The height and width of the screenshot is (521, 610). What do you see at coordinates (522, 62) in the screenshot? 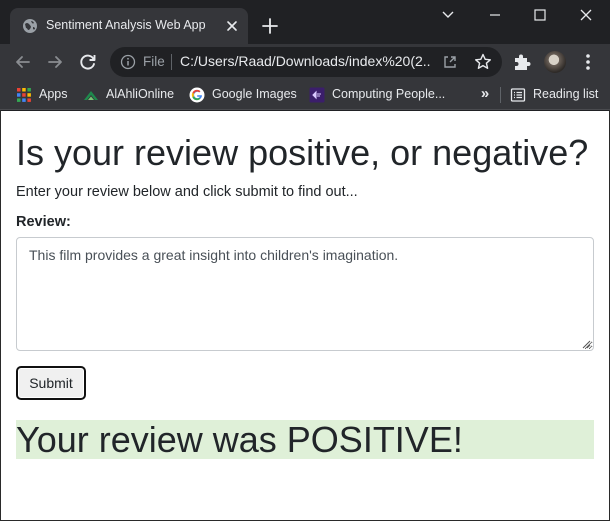
I see `extensions-puzzle-icon` at bounding box center [522, 62].